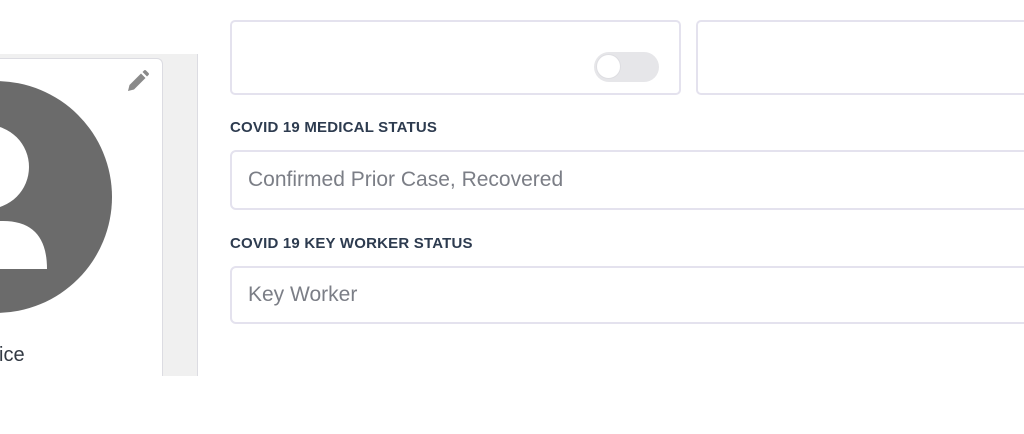  Describe the element at coordinates (56, 197) in the screenshot. I see `user-avatar-icon` at that location.